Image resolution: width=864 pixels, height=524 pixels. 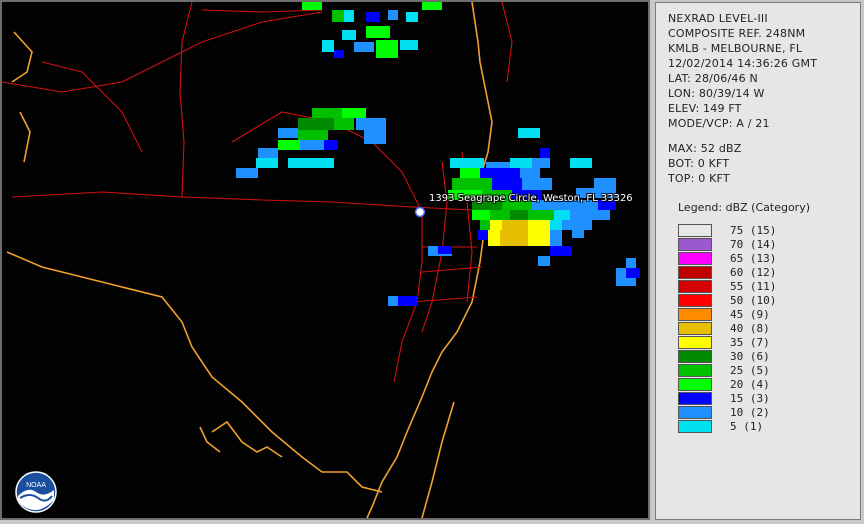 I want to click on product-title: NEXRAD LEVEL-III, so click(x=718, y=18).